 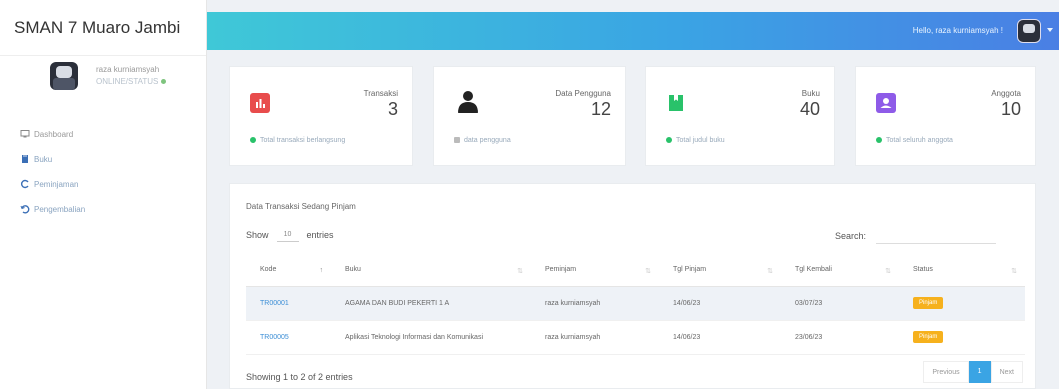 I want to click on sidebar-item-peminjaman: Peminjaman, so click(x=103, y=184).